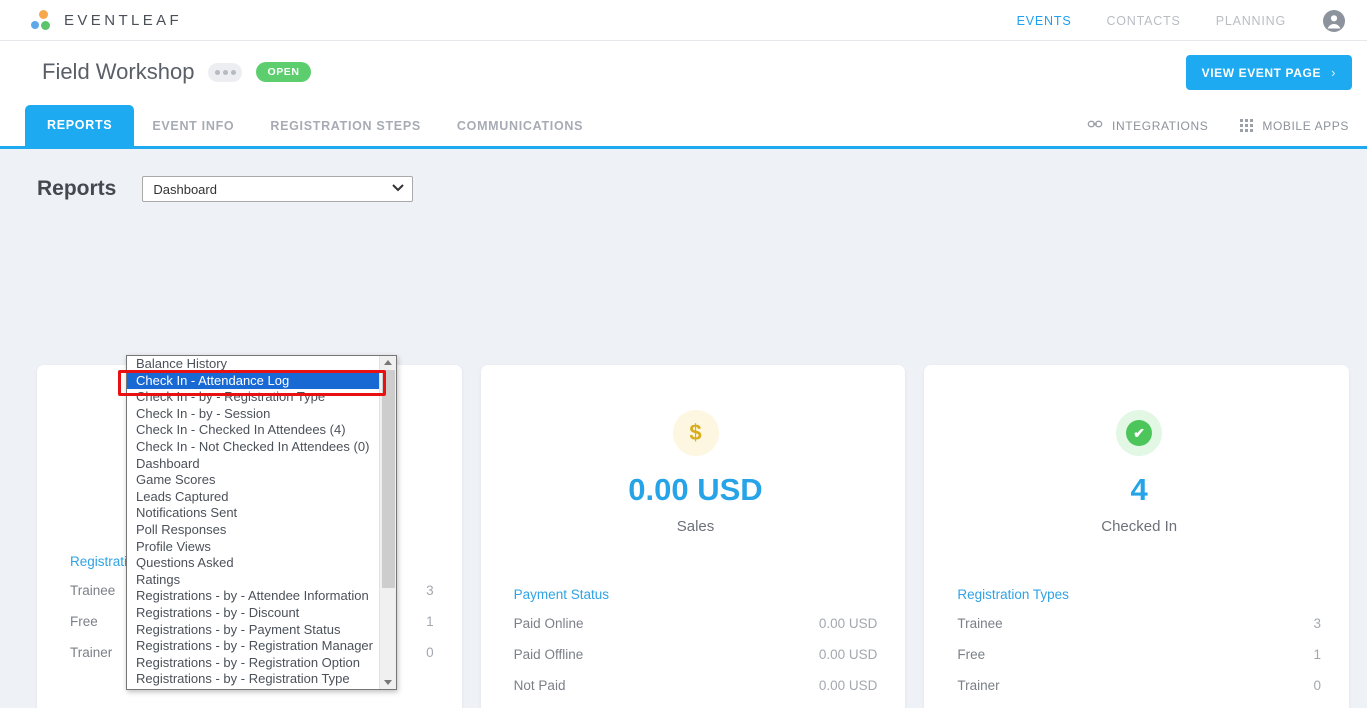  What do you see at coordinates (80, 125) in the screenshot?
I see `tab-reports: REPORTS` at bounding box center [80, 125].